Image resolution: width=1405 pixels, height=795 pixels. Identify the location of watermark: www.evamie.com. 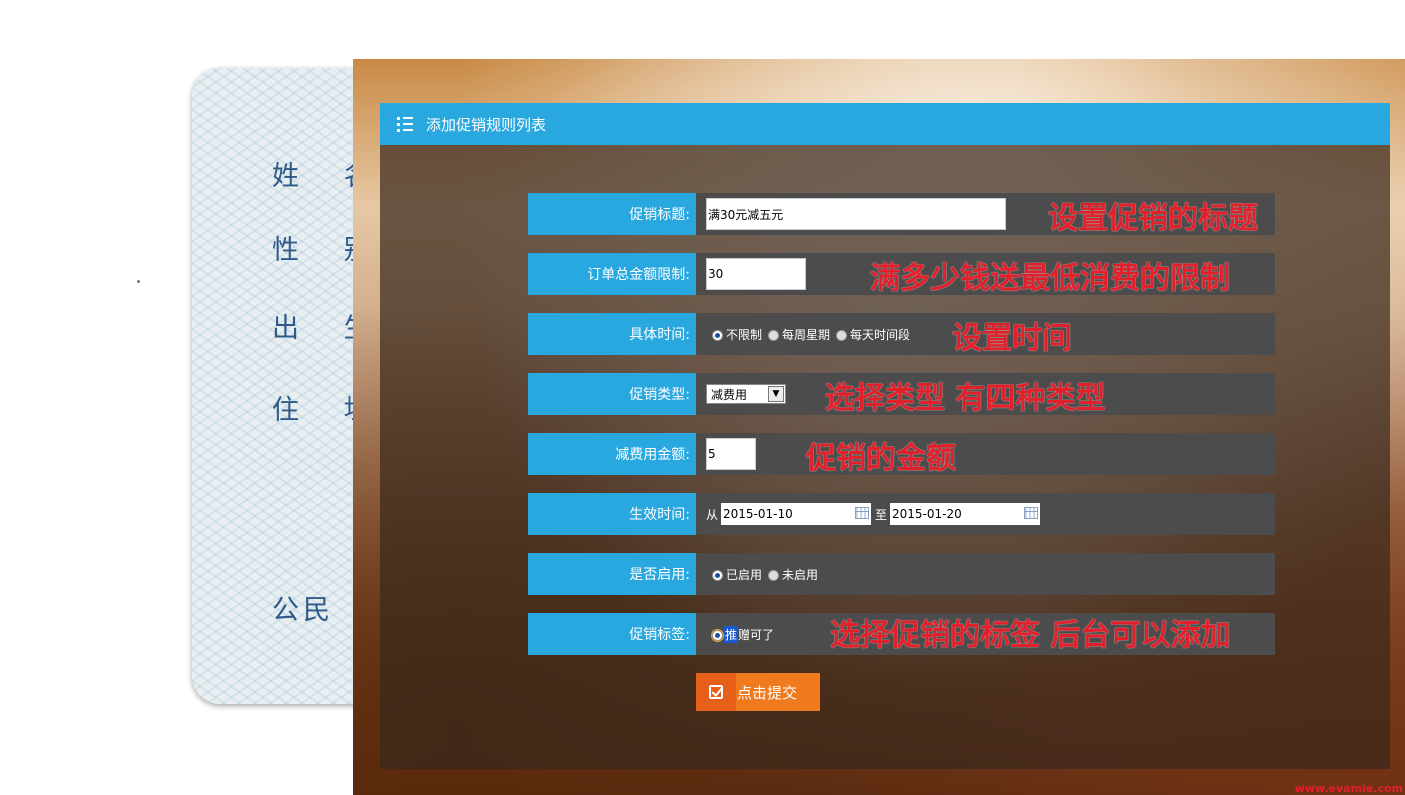
(1348, 788).